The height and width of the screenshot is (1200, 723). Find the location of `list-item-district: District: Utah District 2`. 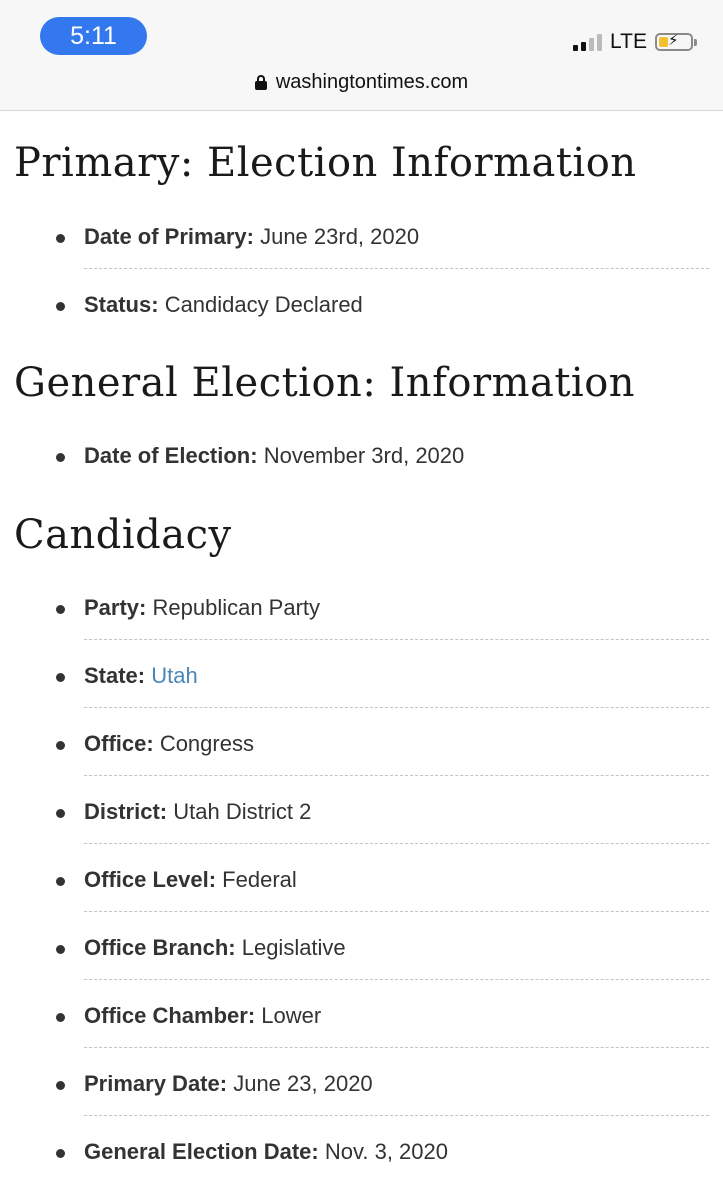

list-item-district: District: Utah District 2 is located at coordinates (361, 810).